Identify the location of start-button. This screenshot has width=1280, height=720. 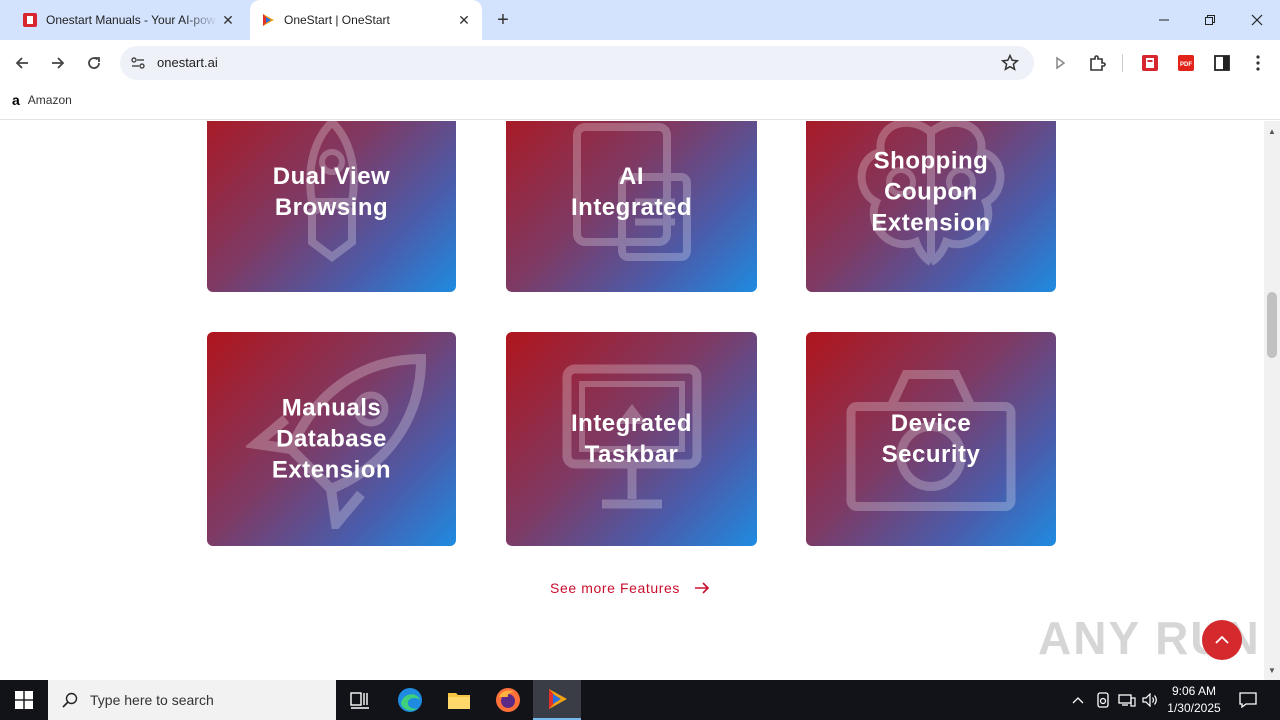
(24, 700).